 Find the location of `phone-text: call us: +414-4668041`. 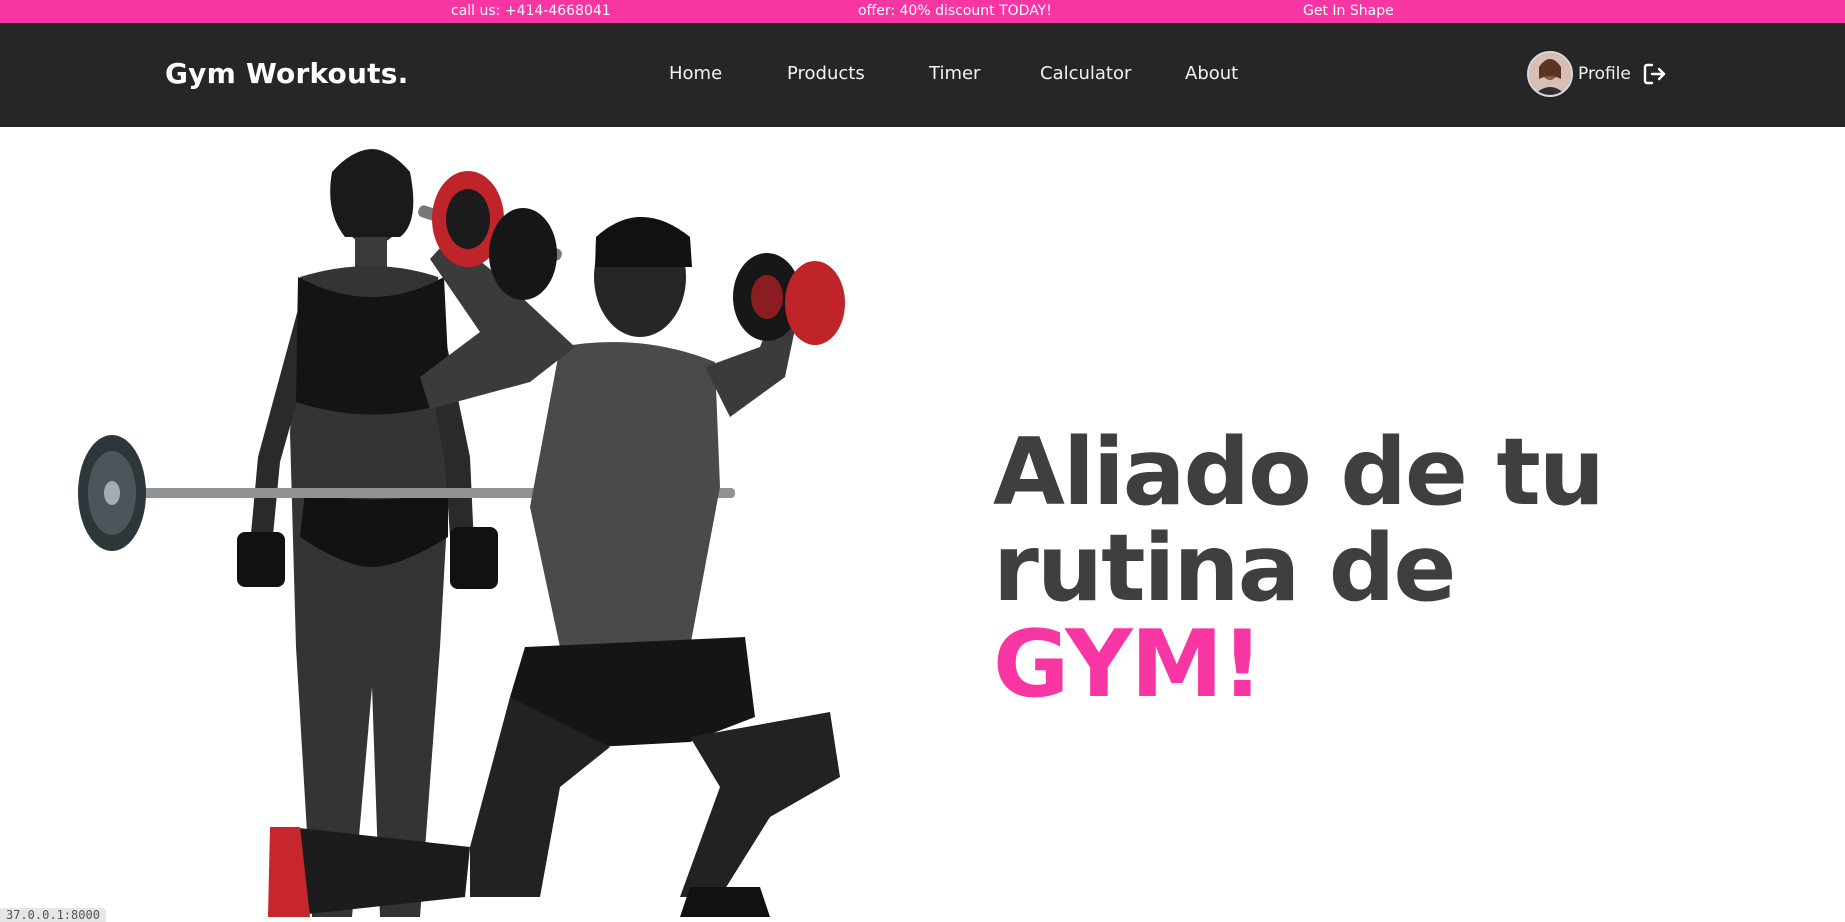

phone-text: call us: +414-4668041 is located at coordinates (531, 11).